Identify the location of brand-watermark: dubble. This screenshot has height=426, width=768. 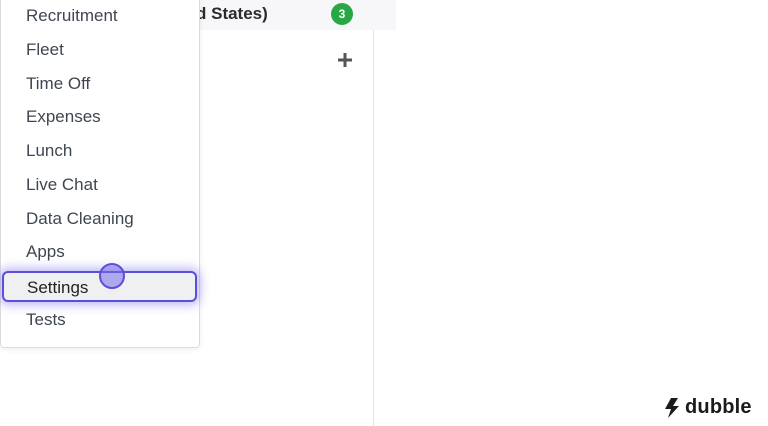
(707, 407).